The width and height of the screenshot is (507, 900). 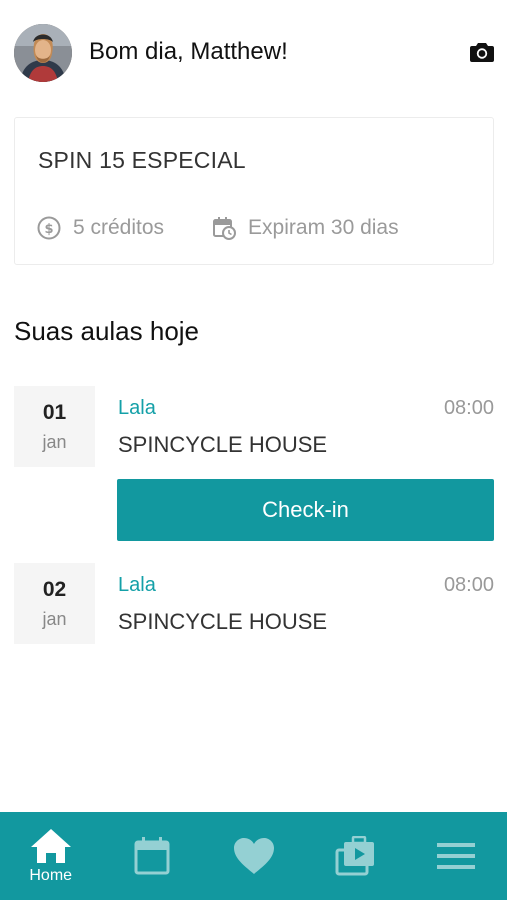 I want to click on date-box: 01 jan, so click(x=54, y=426).